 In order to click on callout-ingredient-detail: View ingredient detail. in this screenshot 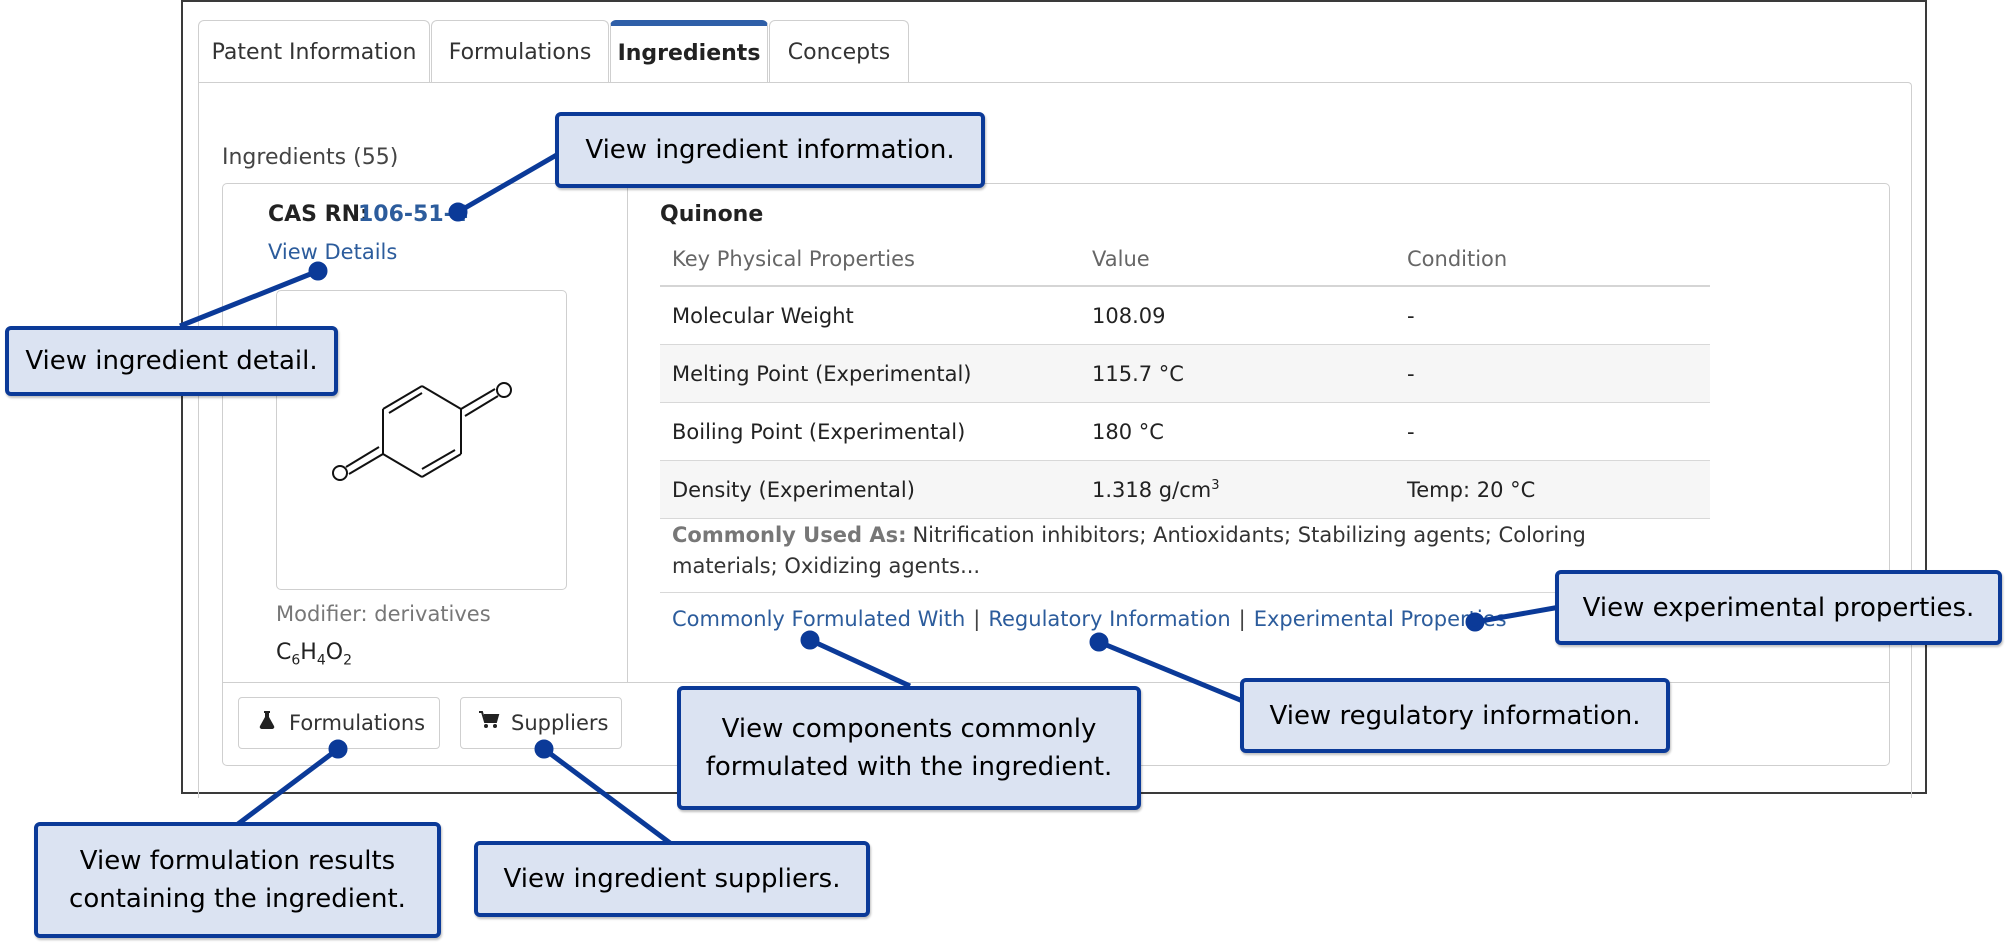, I will do `click(171, 361)`.